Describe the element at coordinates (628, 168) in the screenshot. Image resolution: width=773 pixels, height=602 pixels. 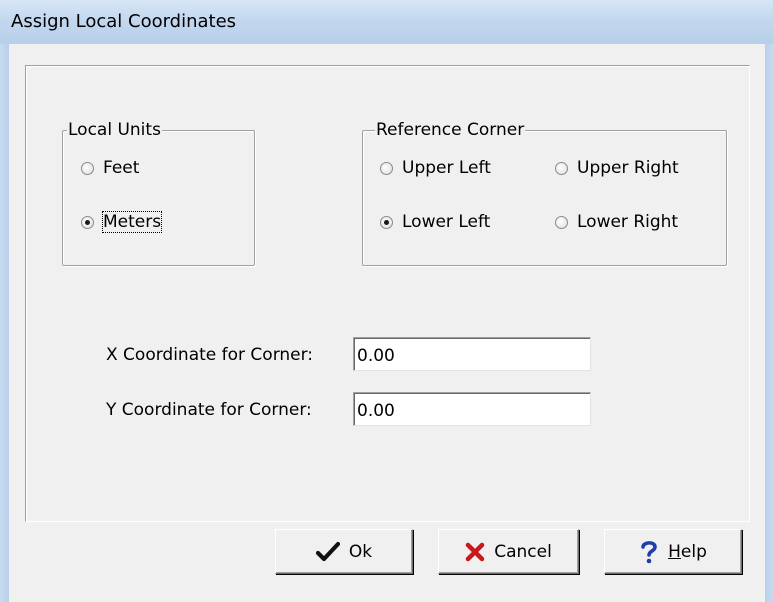
I see `radio-upper-right-label: Upper Right` at that location.